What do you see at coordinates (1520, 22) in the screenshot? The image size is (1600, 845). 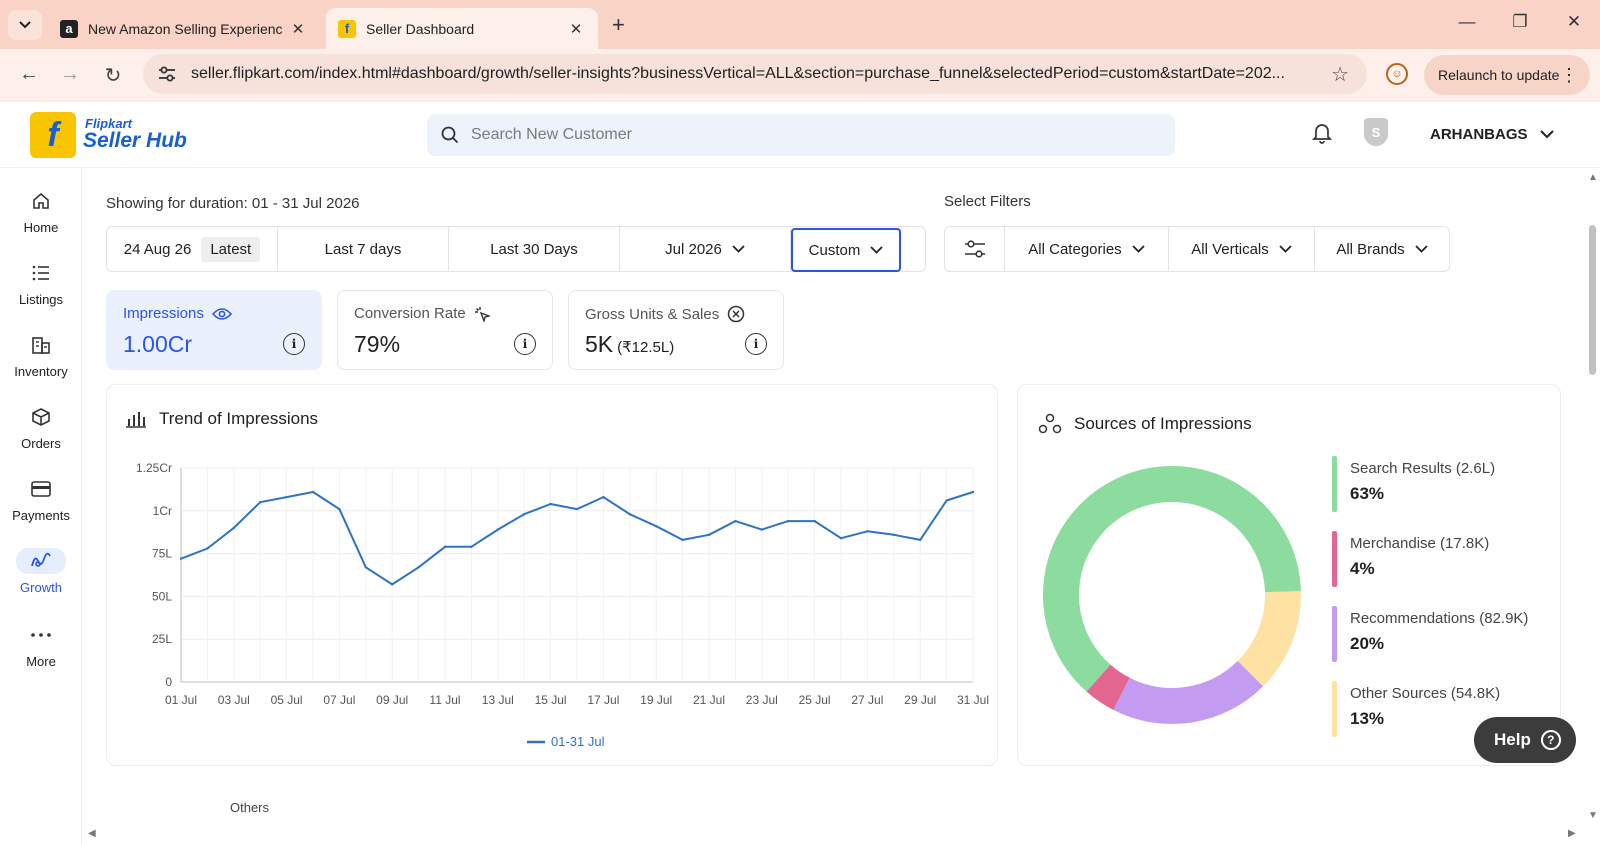 I see `restore-button: ❐` at bounding box center [1520, 22].